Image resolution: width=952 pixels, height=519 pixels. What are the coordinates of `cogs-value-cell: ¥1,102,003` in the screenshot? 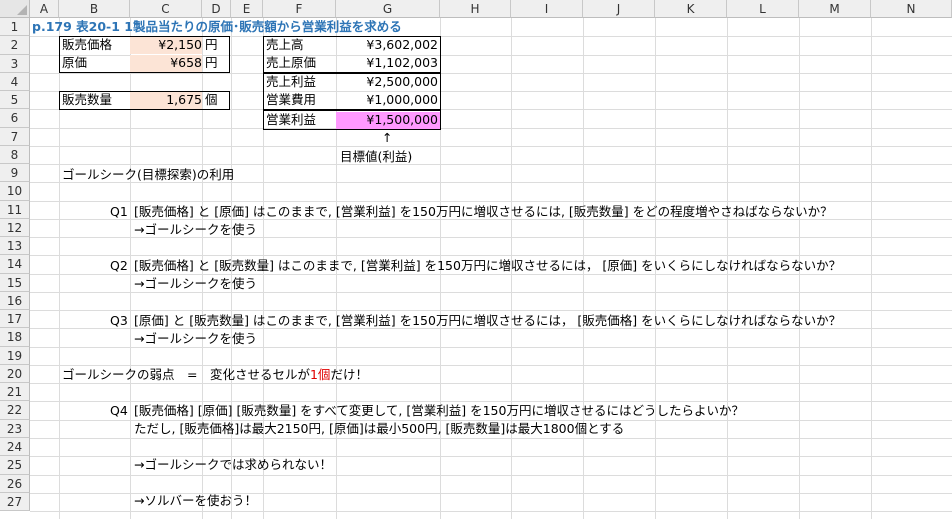 It's located at (387, 63).